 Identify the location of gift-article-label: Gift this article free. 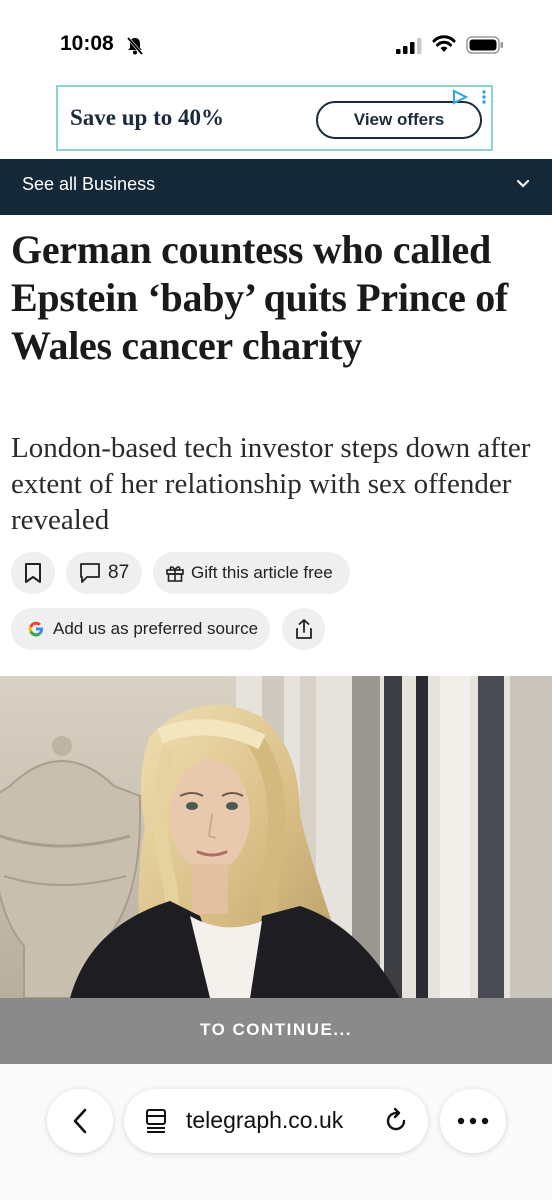
(262, 572).